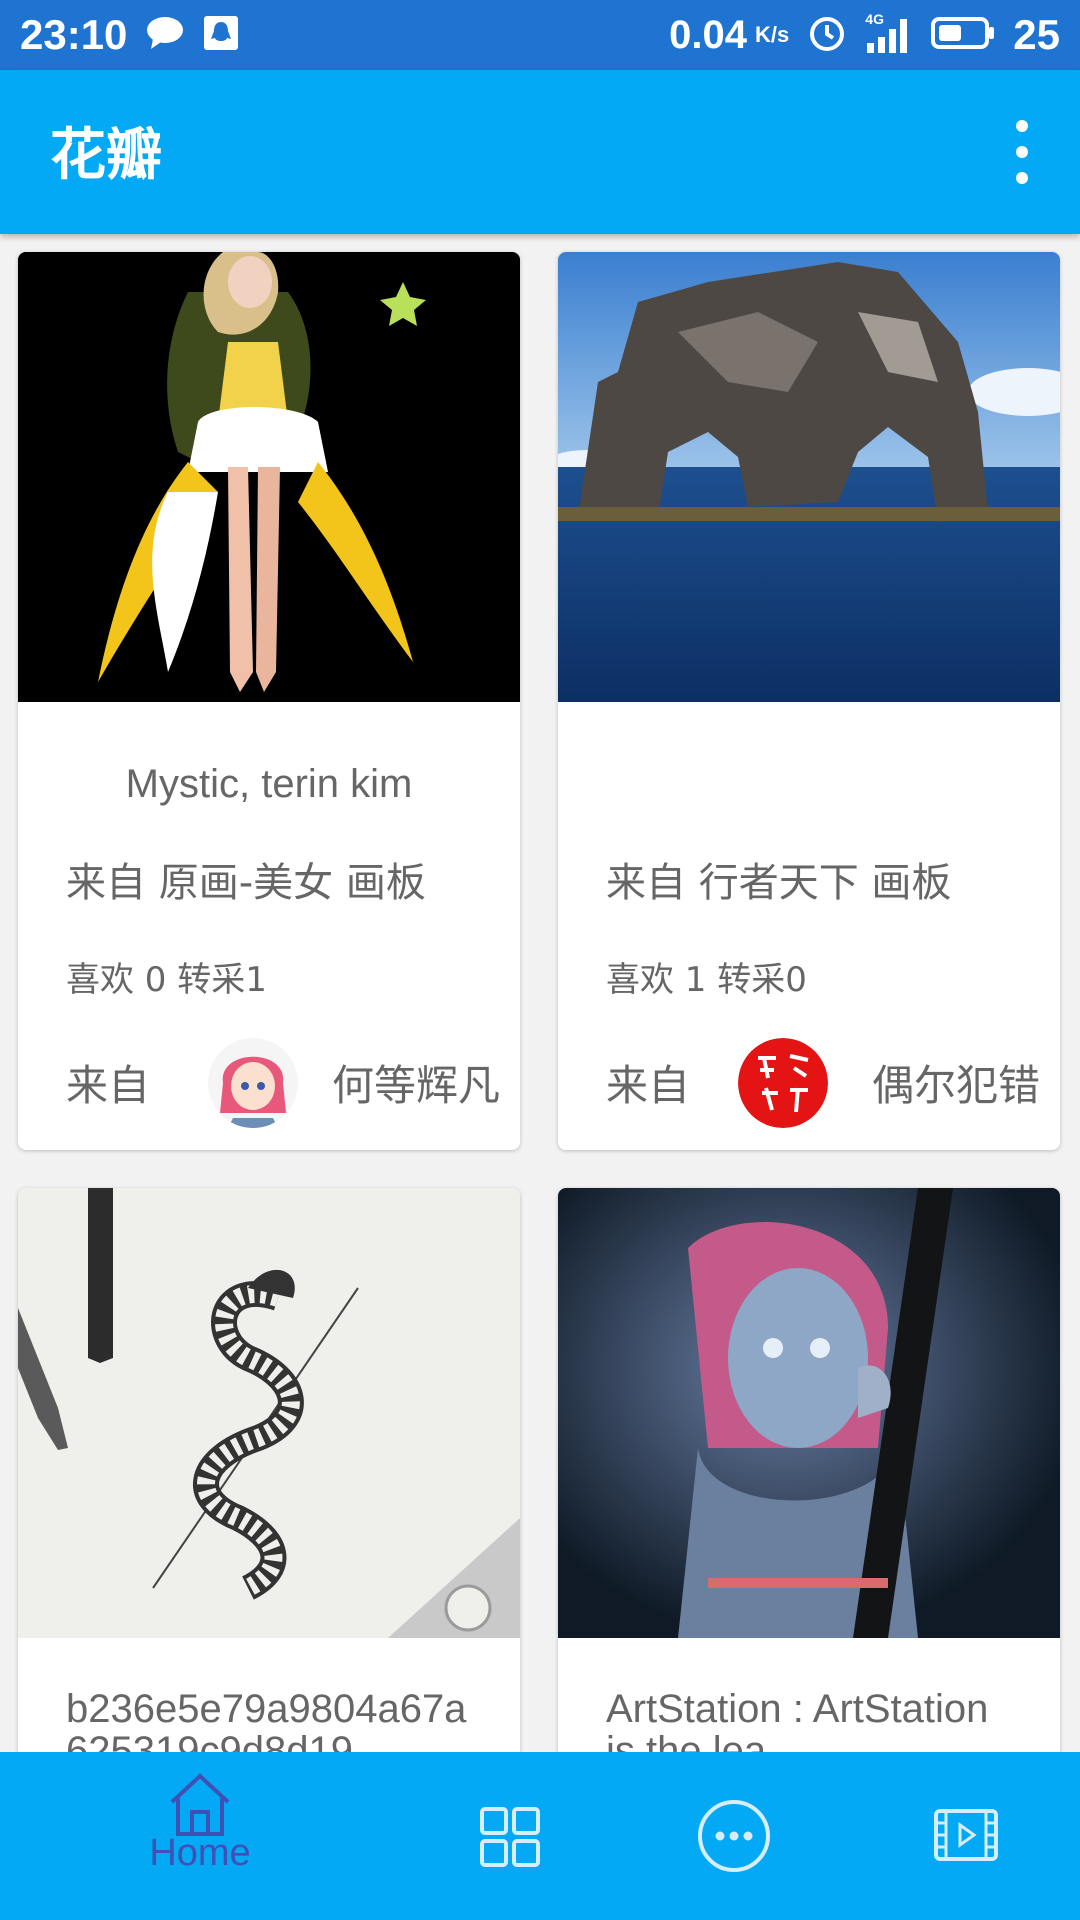 The image size is (1080, 1920). I want to click on pin-board: 来自 行者天下 画板, so click(778, 879).